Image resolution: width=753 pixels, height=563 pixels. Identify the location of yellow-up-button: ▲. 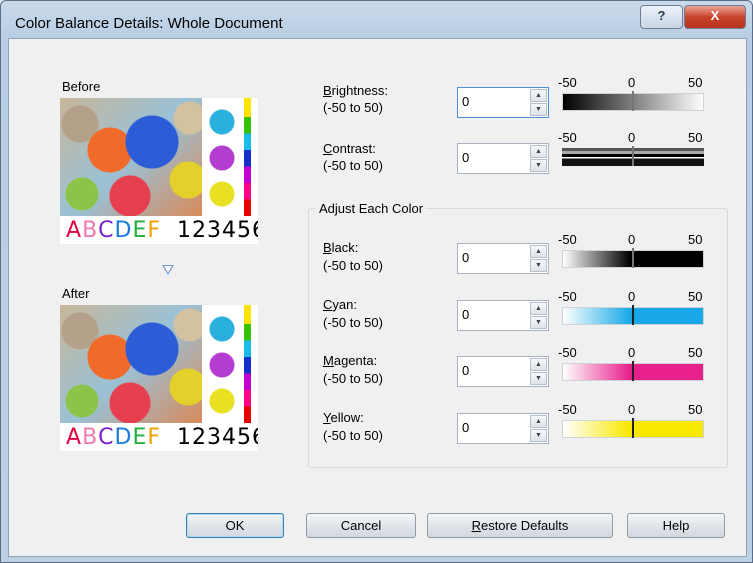
(538, 421).